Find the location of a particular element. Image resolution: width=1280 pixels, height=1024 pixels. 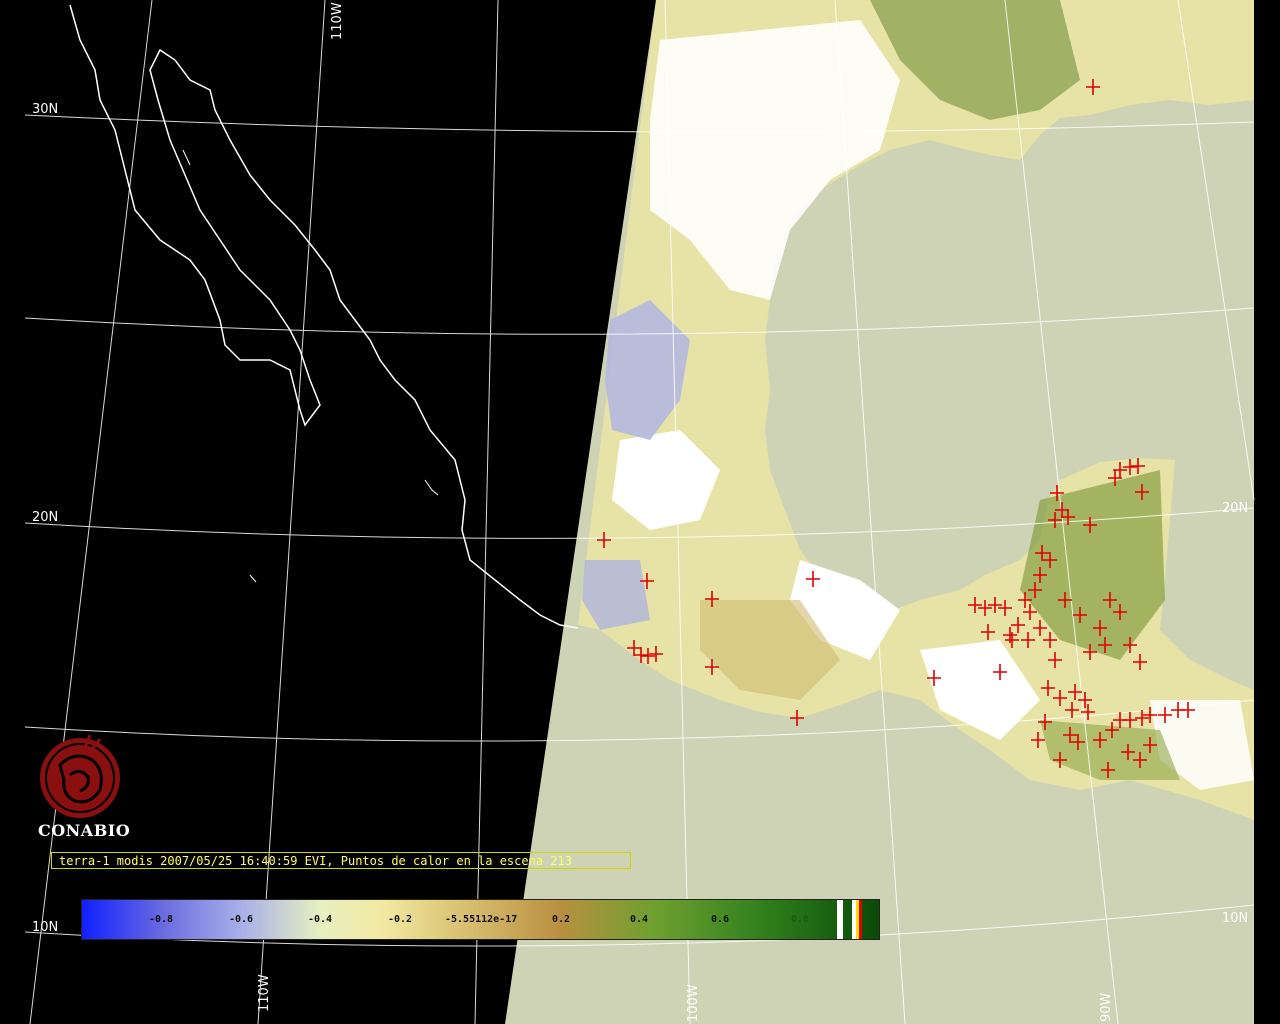

label-110w-bottom: 110W is located at coordinates (264, 993).